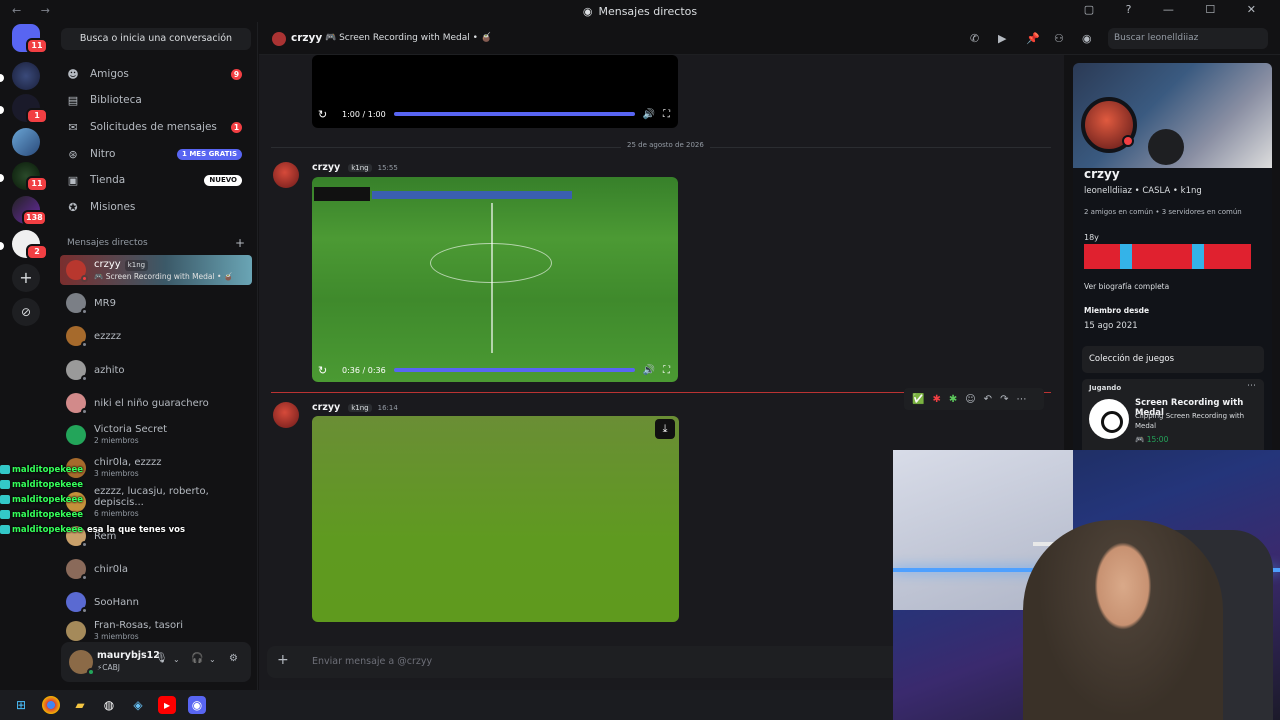  What do you see at coordinates (197, 658) in the screenshot?
I see `headphones-icon: 🎧` at bounding box center [197, 658].